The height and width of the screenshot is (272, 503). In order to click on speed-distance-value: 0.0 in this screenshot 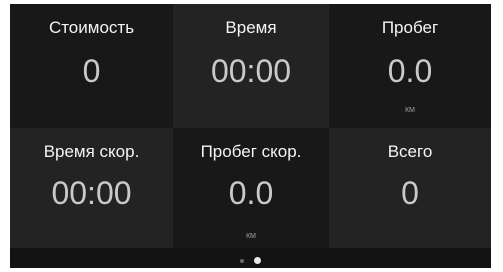, I will do `click(251, 193)`.